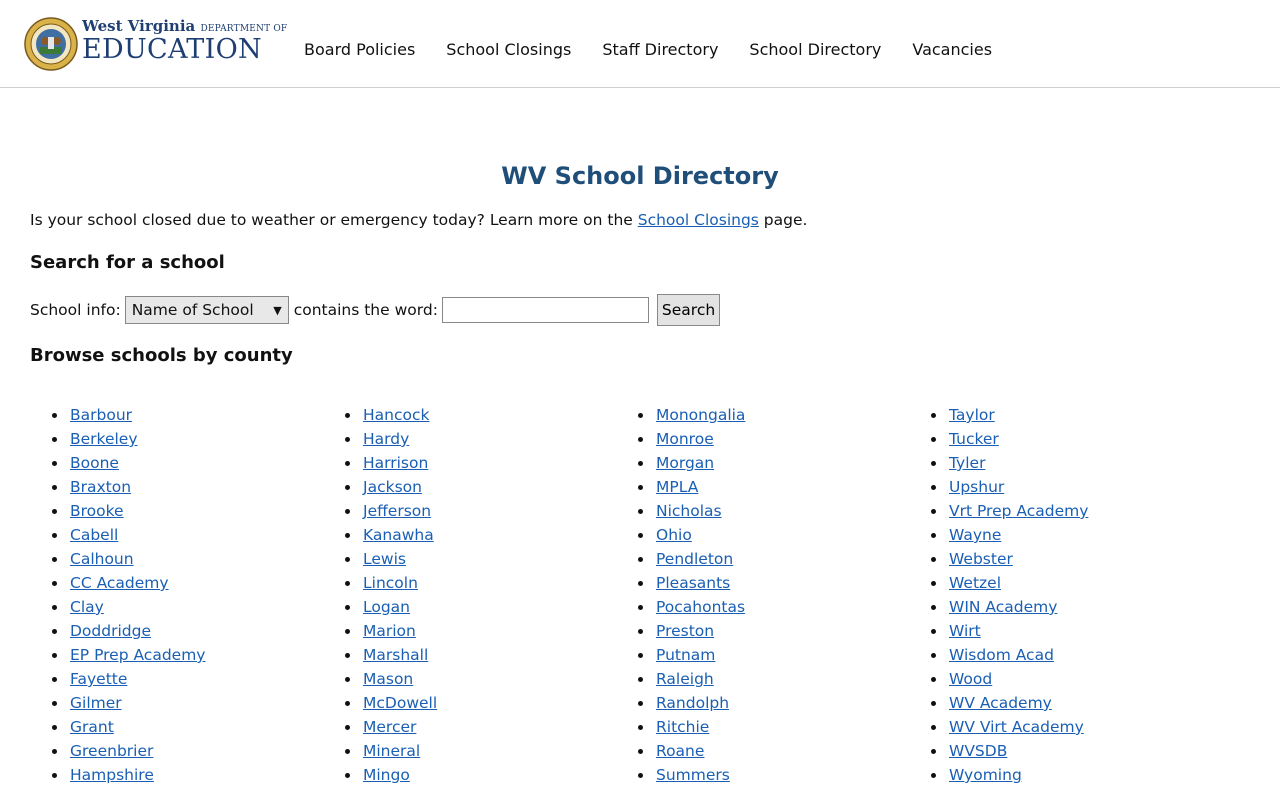 This screenshot has height=800, width=1280. What do you see at coordinates (976, 487) in the screenshot?
I see `county-link: Upshur` at bounding box center [976, 487].